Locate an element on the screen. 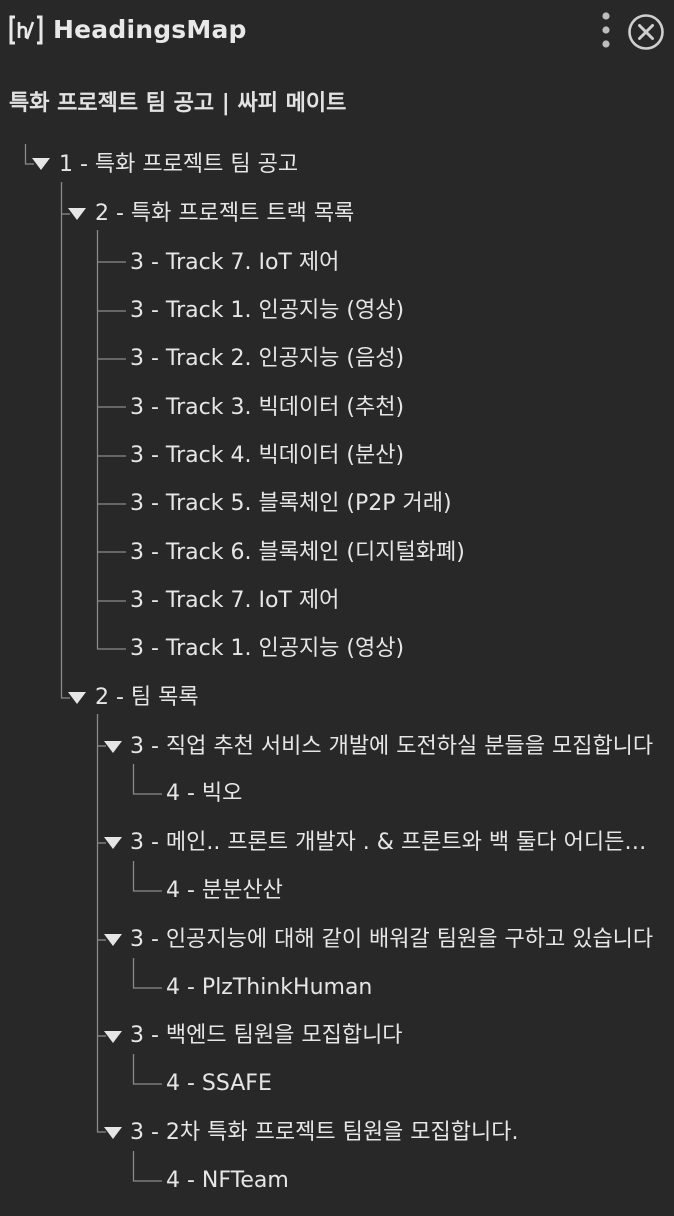 This screenshot has width=674, height=1216. heading-h1: 1 - 특화 프로젝트 팀 공고 is located at coordinates (359, 165).